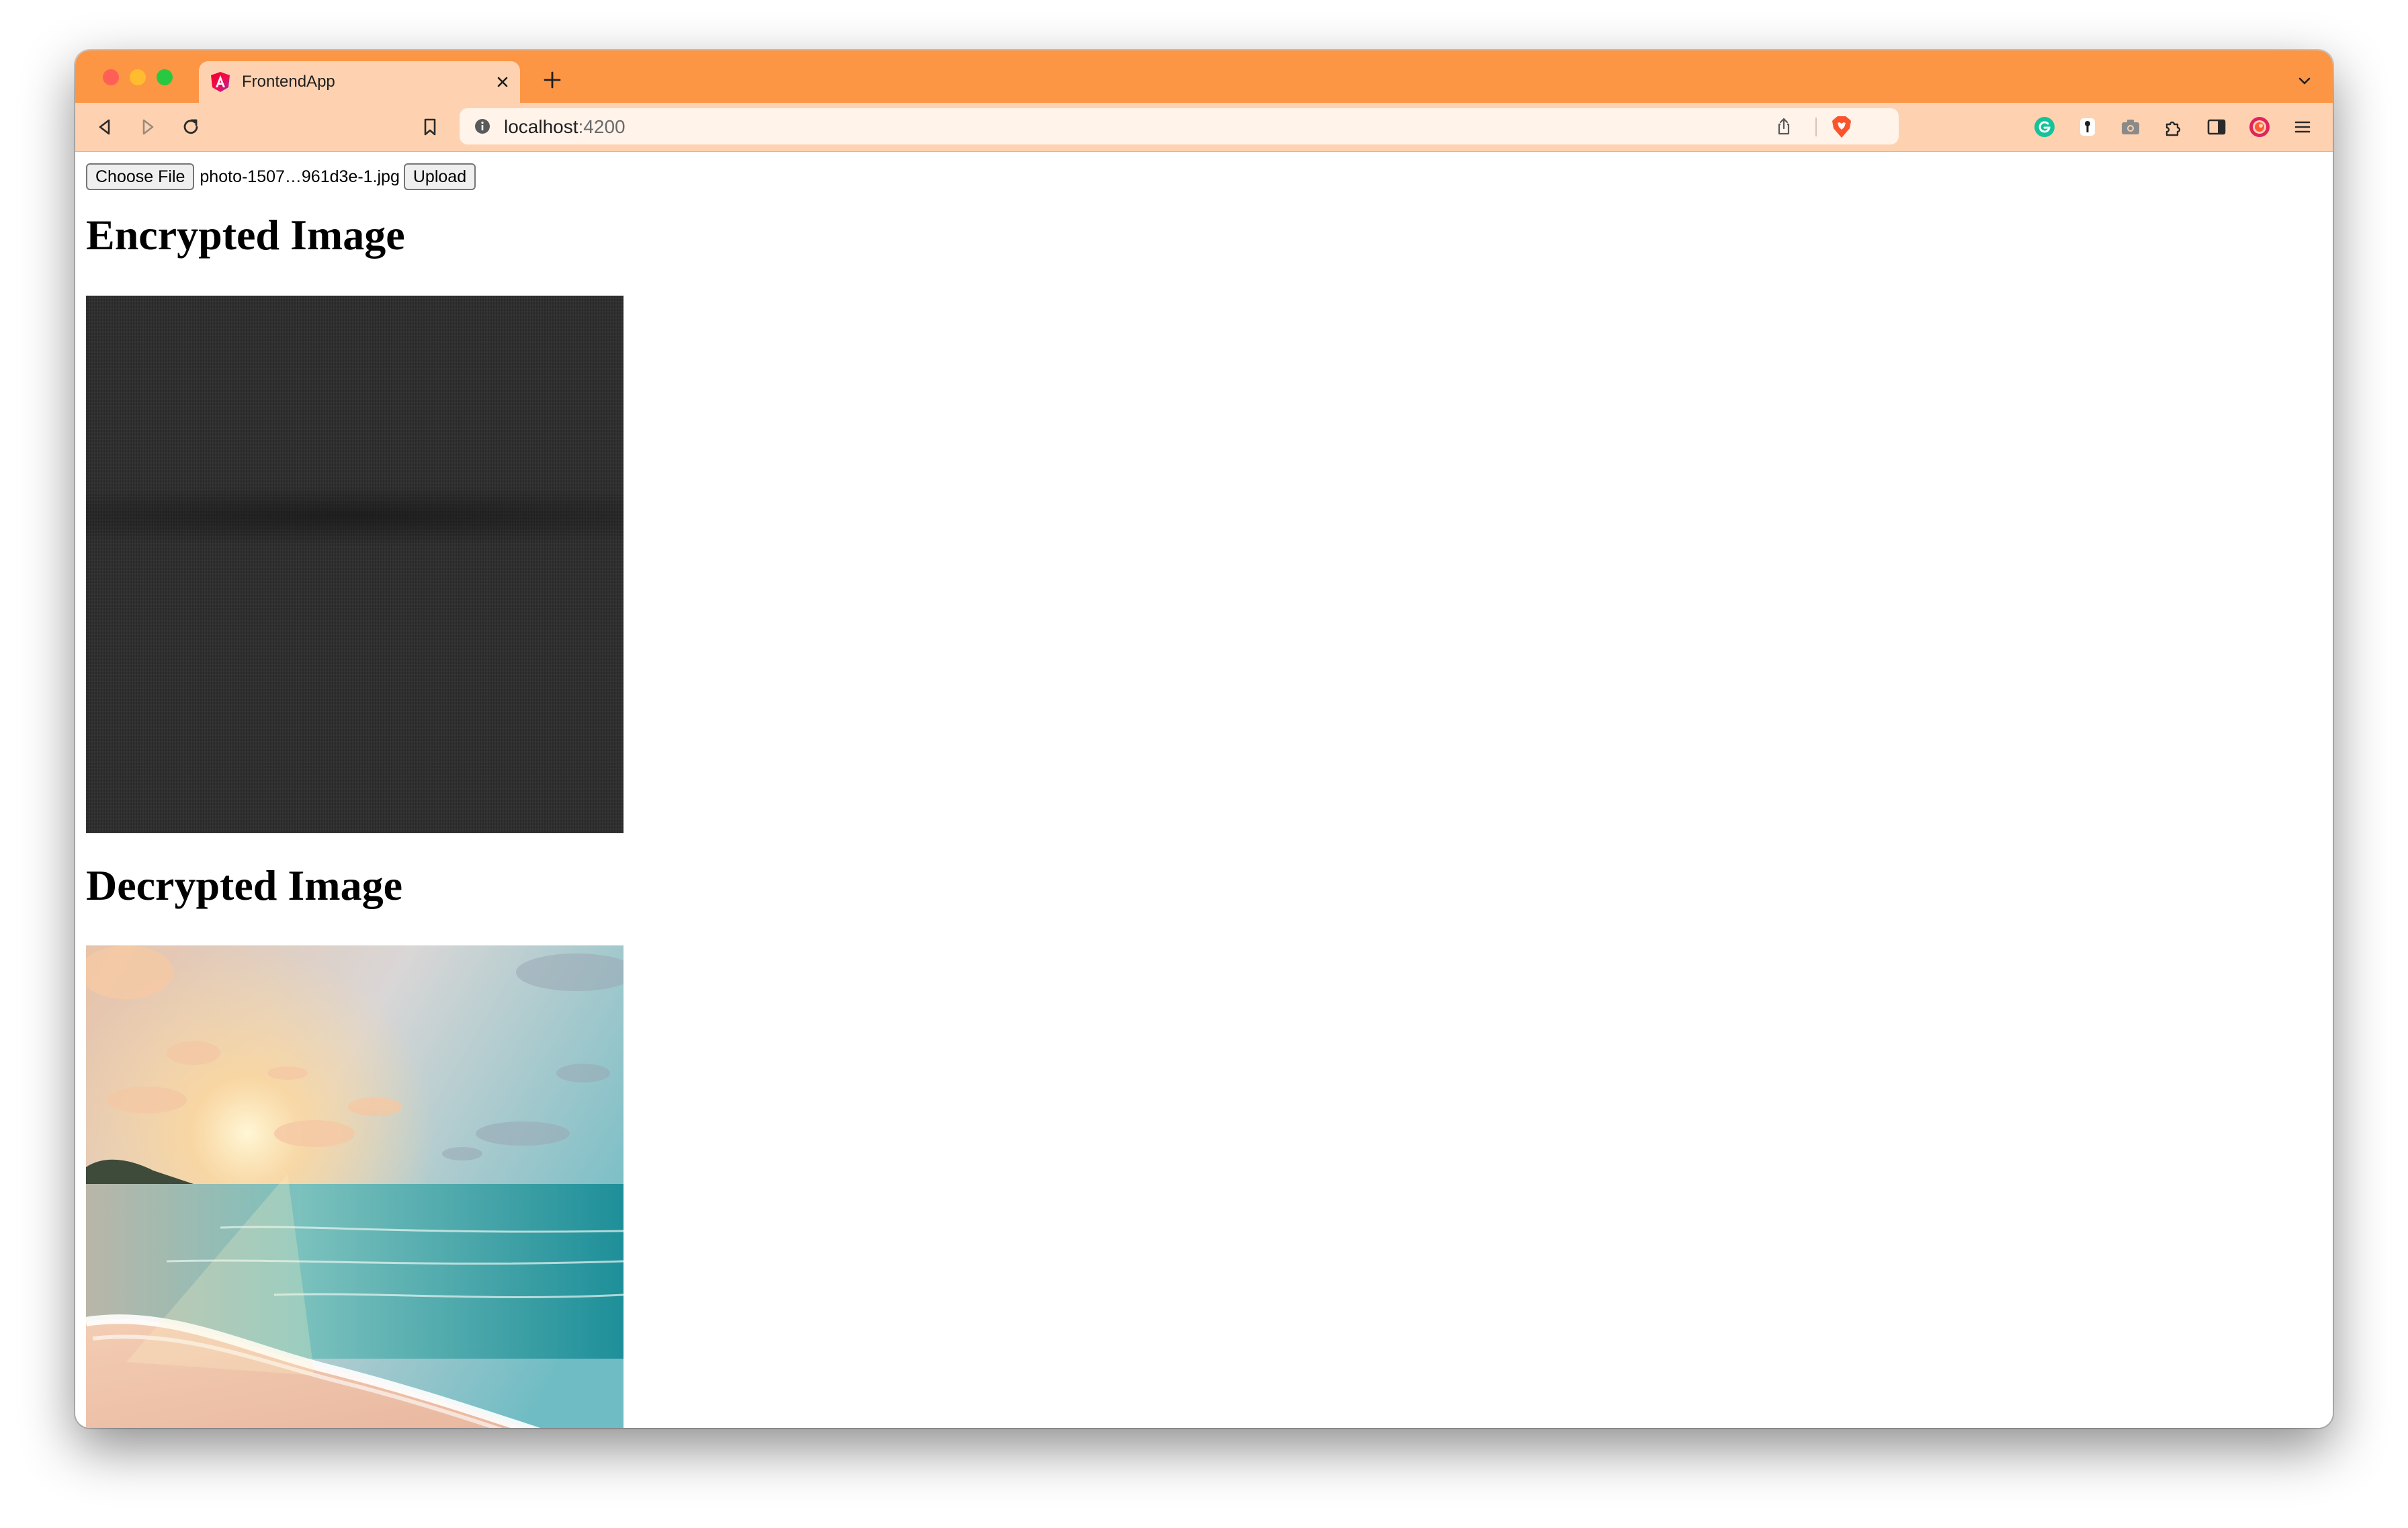 Image resolution: width=2408 pixels, height=1528 pixels. Describe the element at coordinates (439, 177) in the screenshot. I see `upload-button: Upload` at that location.